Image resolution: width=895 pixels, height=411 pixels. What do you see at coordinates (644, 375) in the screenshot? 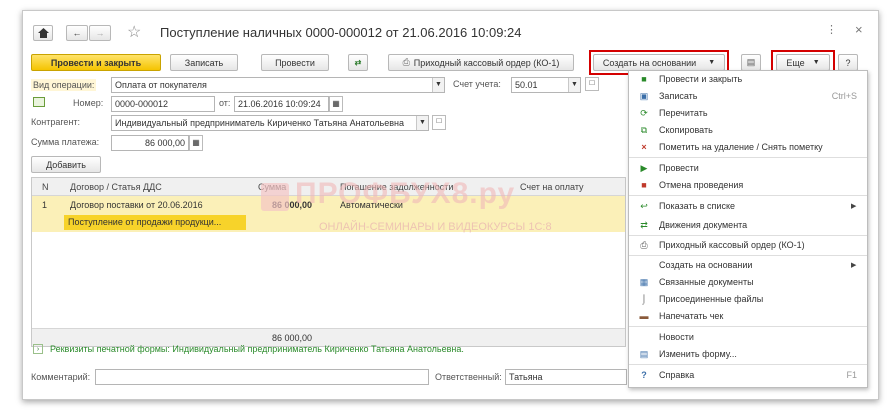
I see `help-icon: ?` at bounding box center [644, 375].